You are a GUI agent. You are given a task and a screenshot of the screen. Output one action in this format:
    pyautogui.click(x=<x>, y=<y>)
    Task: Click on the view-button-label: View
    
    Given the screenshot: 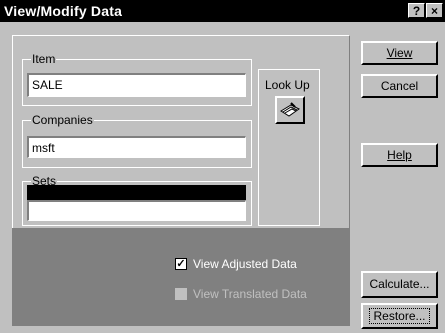 What is the action you would take?
    pyautogui.click(x=399, y=53)
    